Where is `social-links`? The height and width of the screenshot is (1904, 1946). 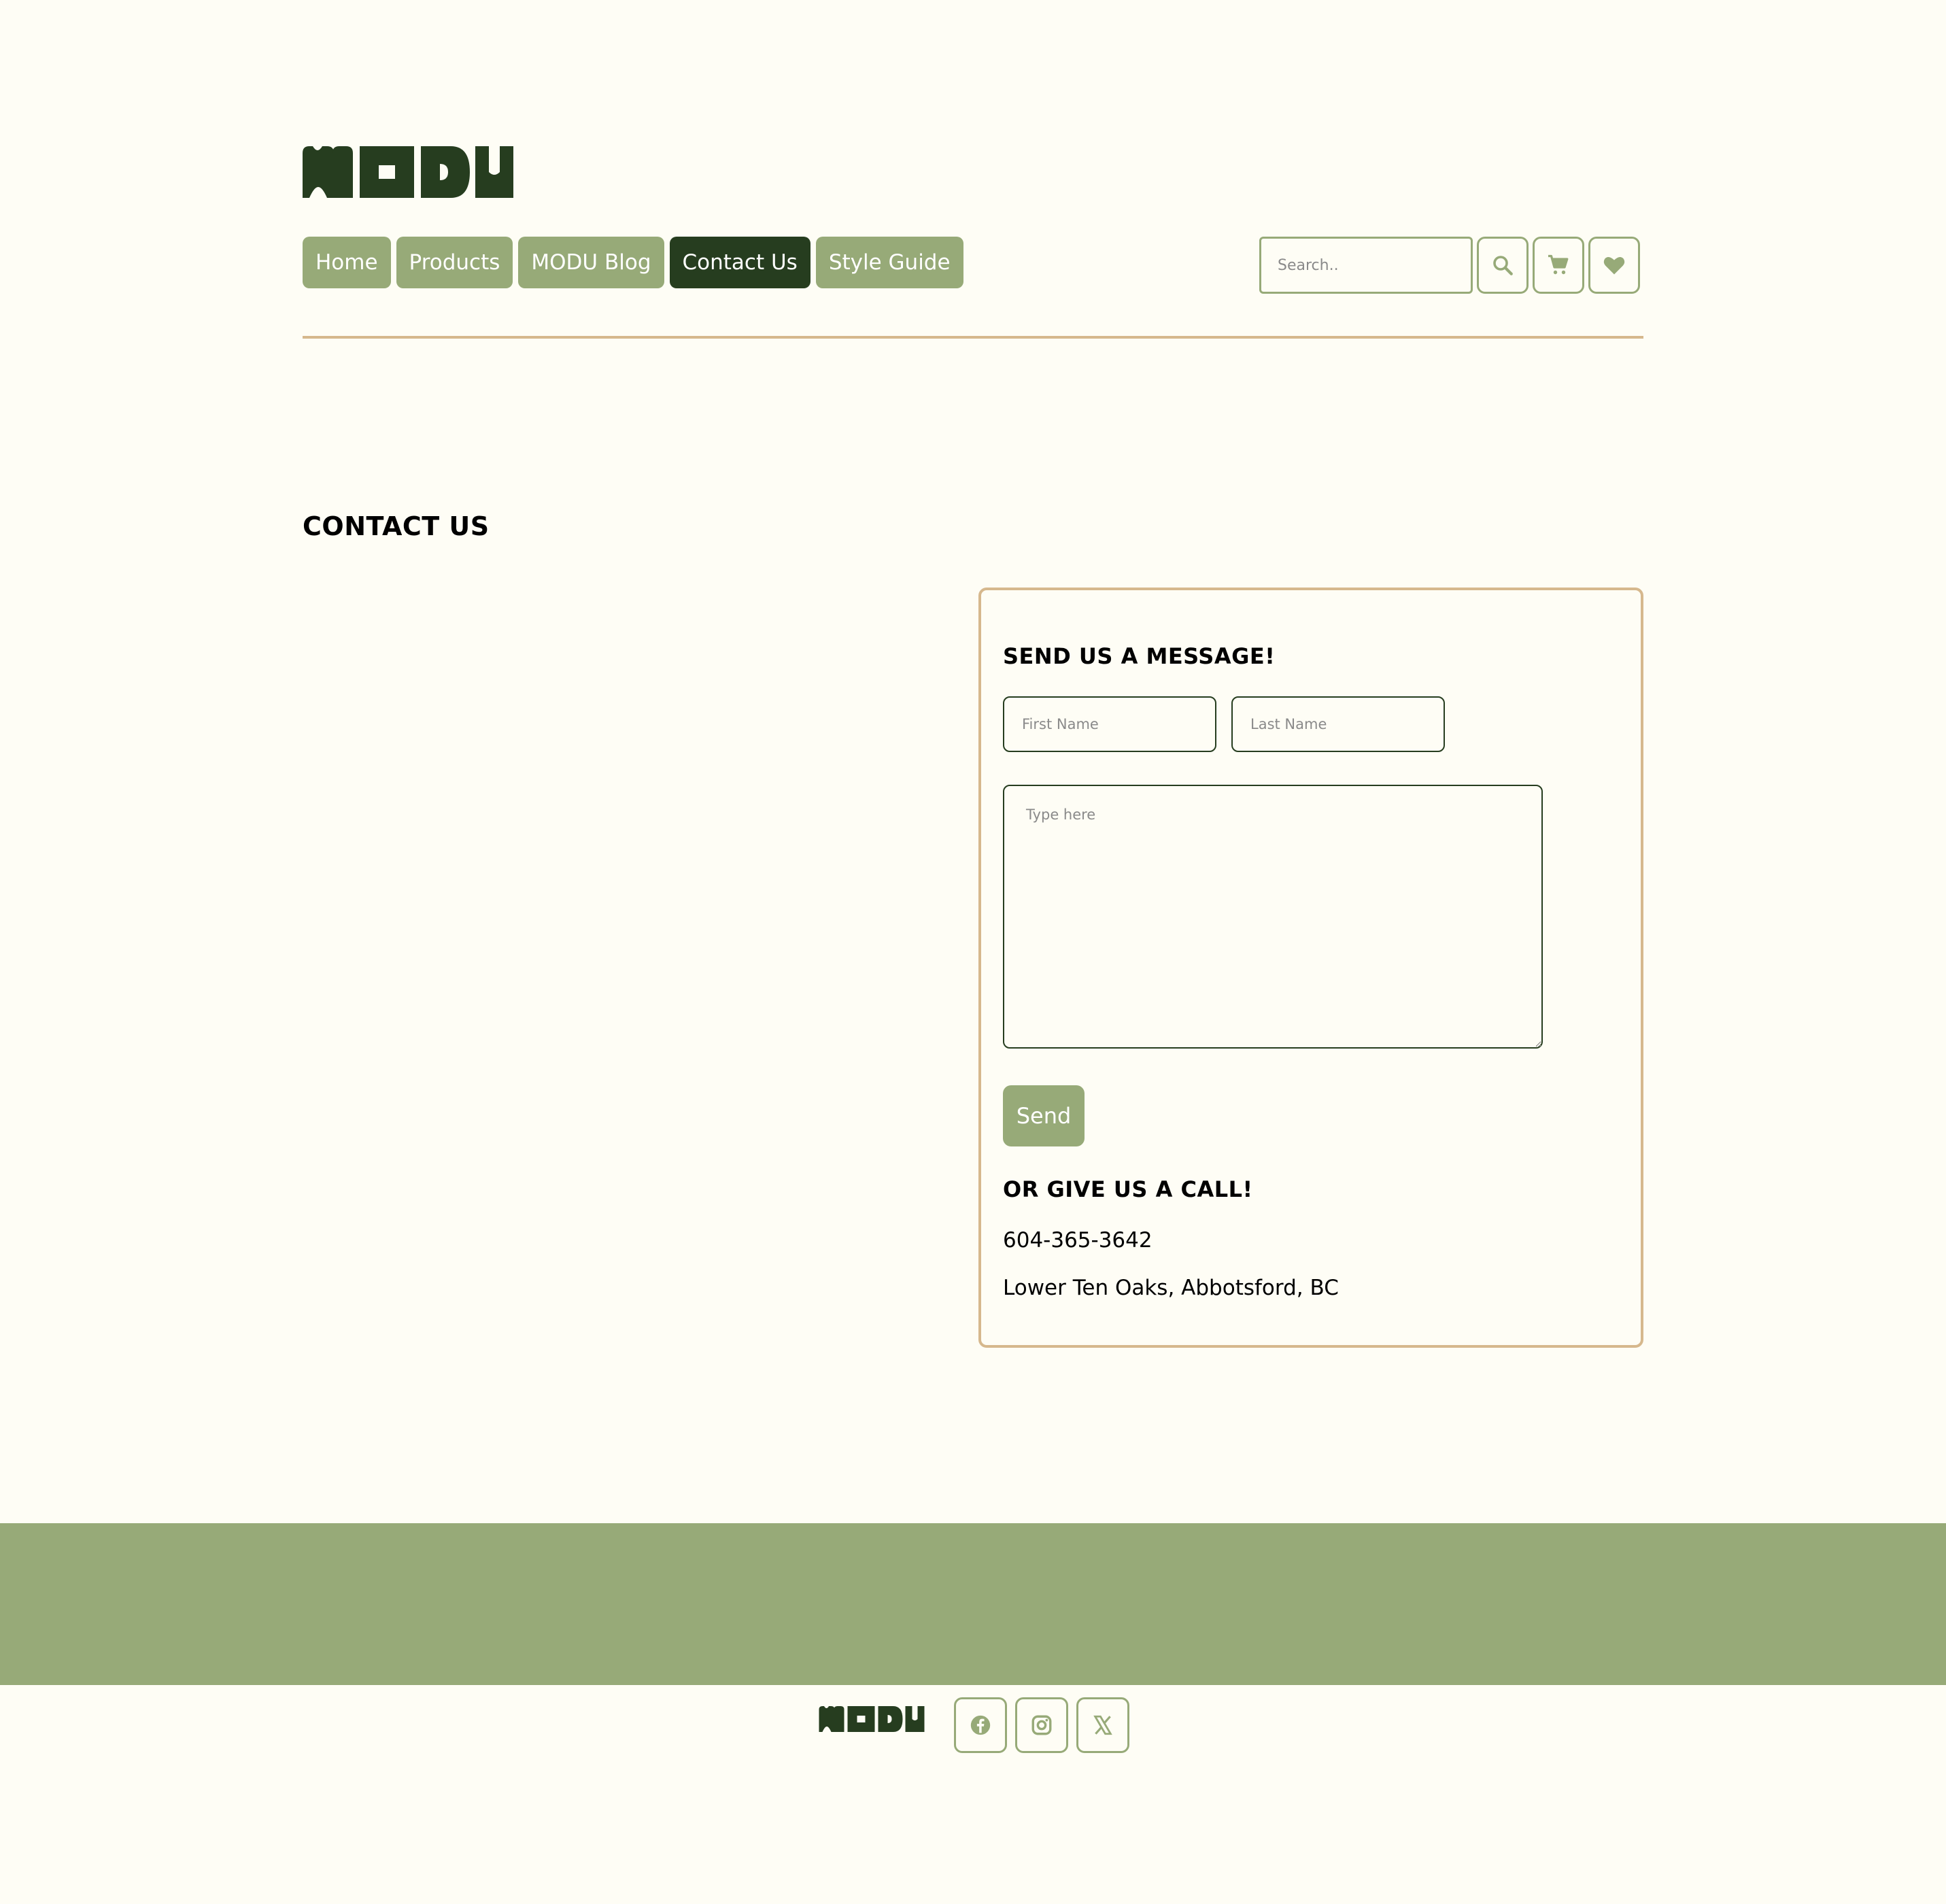 social-links is located at coordinates (1041, 1725).